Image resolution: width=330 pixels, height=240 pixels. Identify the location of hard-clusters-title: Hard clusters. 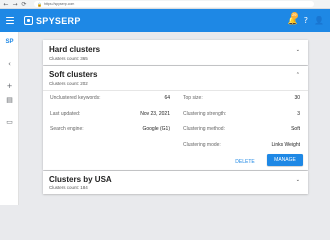
(75, 49).